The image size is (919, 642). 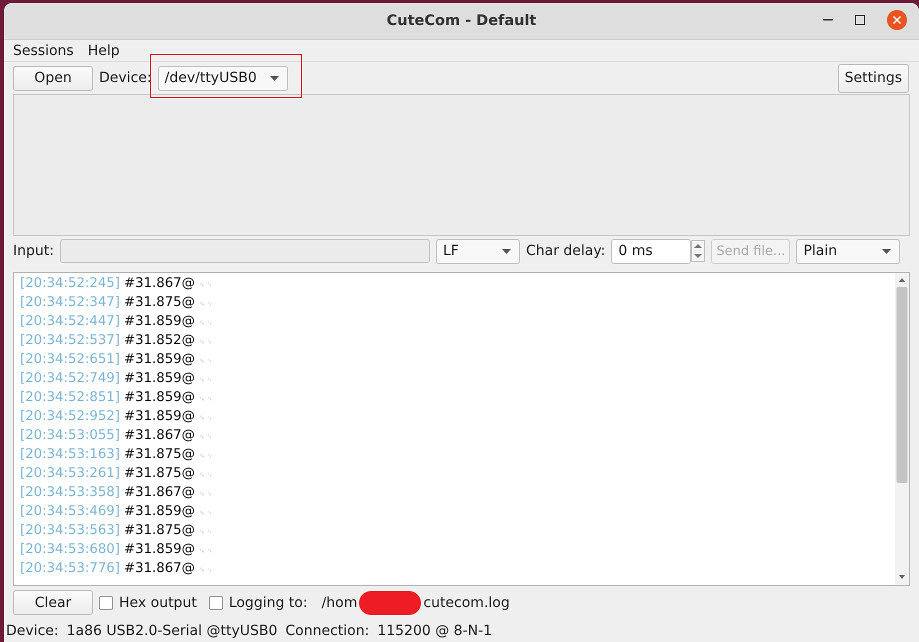 What do you see at coordinates (70, 454) in the screenshot?
I see `timestamp: [20:34:53:163]` at bounding box center [70, 454].